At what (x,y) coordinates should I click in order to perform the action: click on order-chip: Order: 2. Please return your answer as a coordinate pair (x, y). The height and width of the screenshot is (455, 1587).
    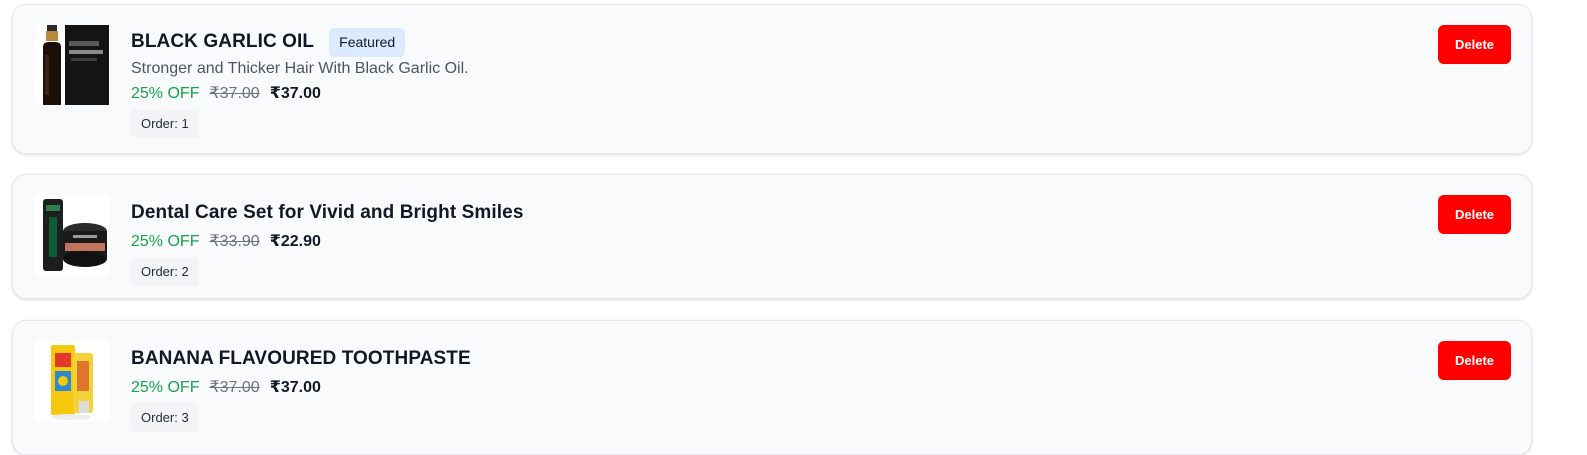
    Looking at the image, I should click on (165, 271).